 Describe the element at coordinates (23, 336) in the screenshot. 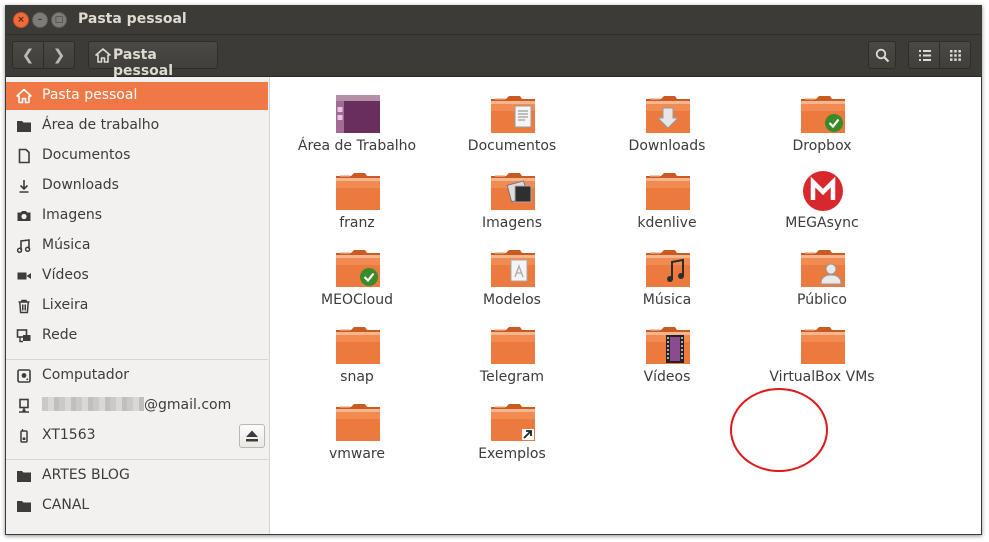

I see `network-icon` at that location.